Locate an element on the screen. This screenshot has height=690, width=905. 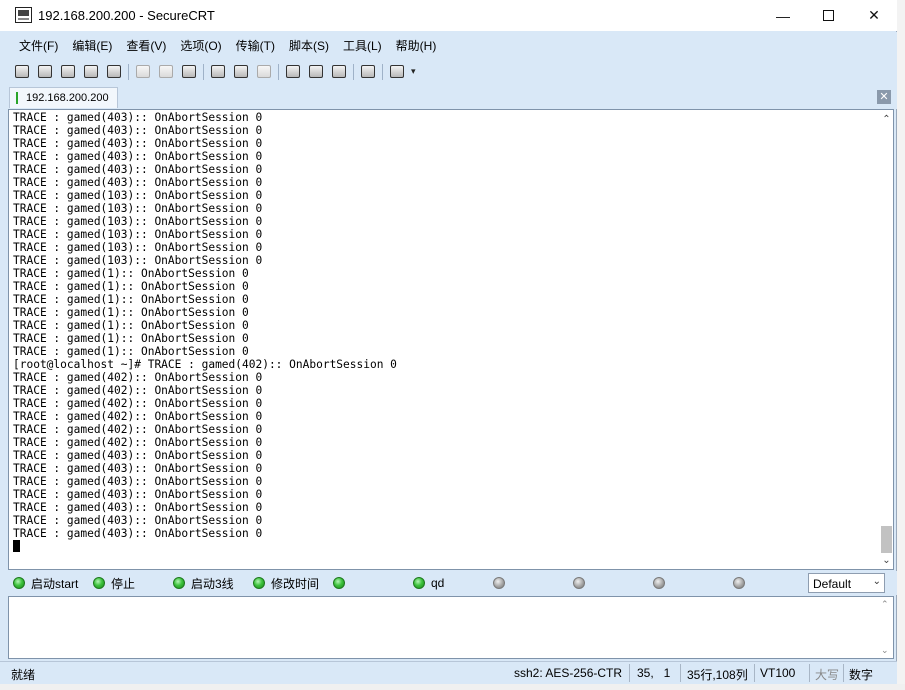
menu-options: 选项(O) is located at coordinates (200, 45).